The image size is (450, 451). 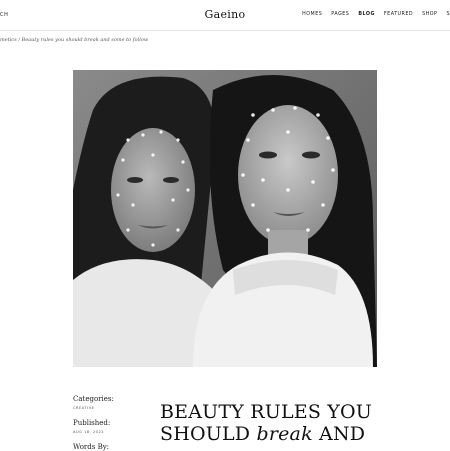 I want to click on categories-label: Categories:, so click(x=93, y=399).